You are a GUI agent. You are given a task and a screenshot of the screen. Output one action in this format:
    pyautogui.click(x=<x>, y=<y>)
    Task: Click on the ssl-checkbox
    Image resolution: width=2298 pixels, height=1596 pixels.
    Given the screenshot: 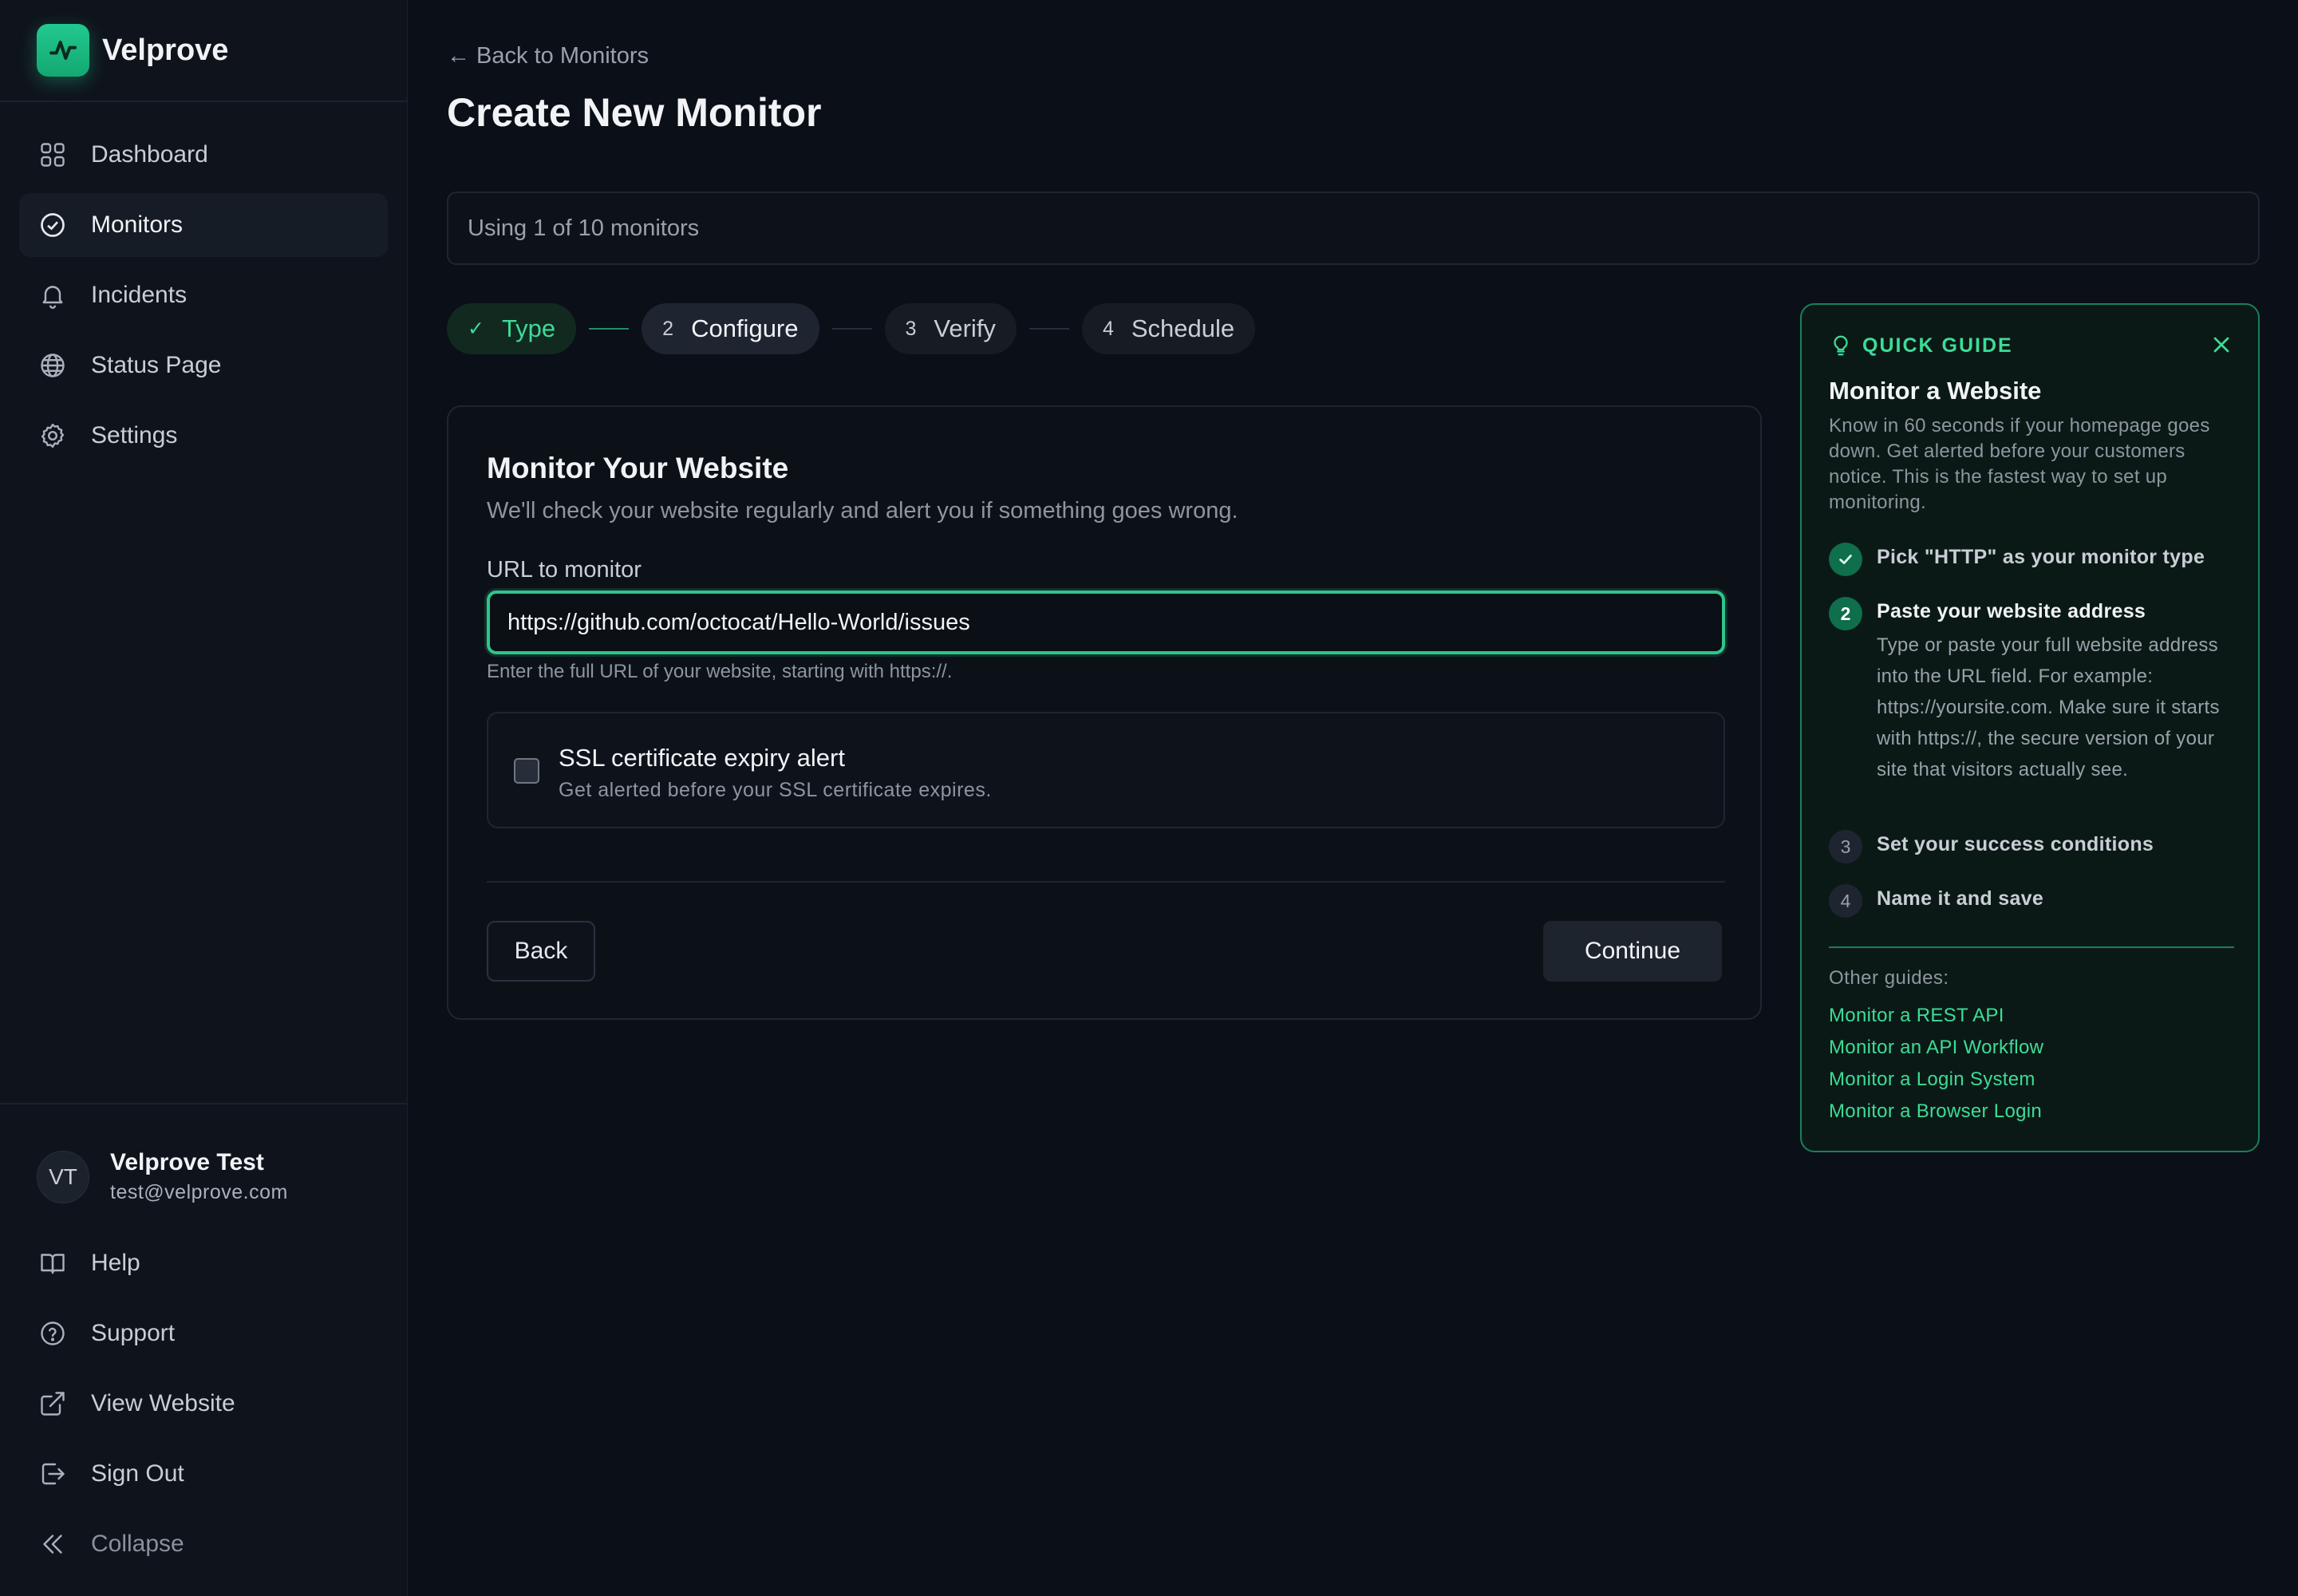 What is the action you would take?
    pyautogui.click(x=526, y=771)
    